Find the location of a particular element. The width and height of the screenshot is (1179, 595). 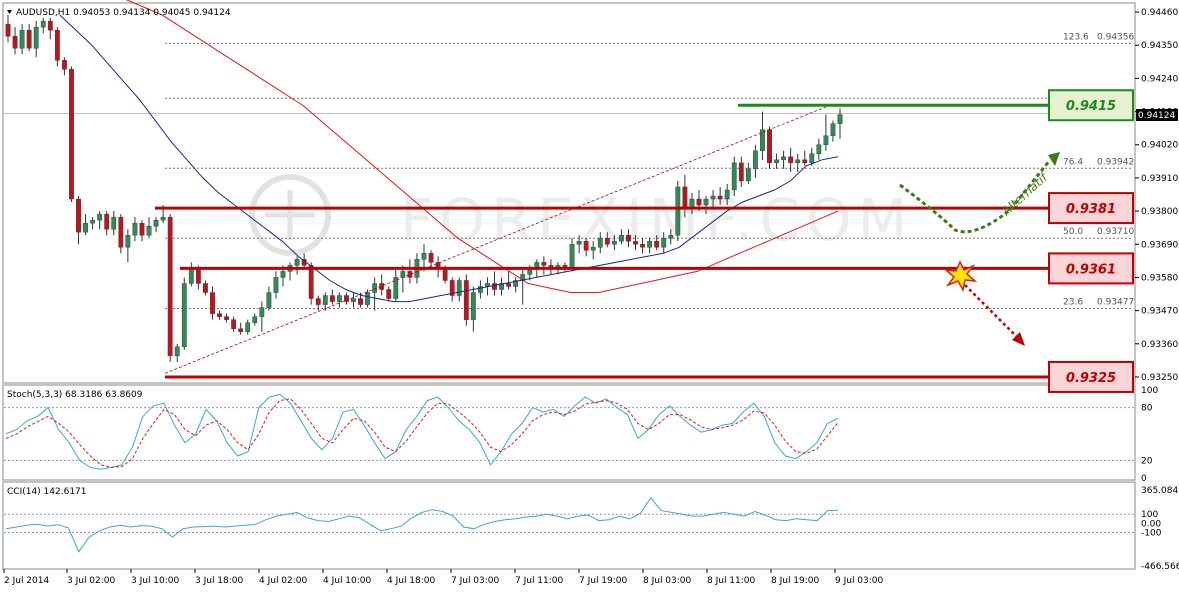

price-tick-label: 0.93910 is located at coordinates (1159, 179).